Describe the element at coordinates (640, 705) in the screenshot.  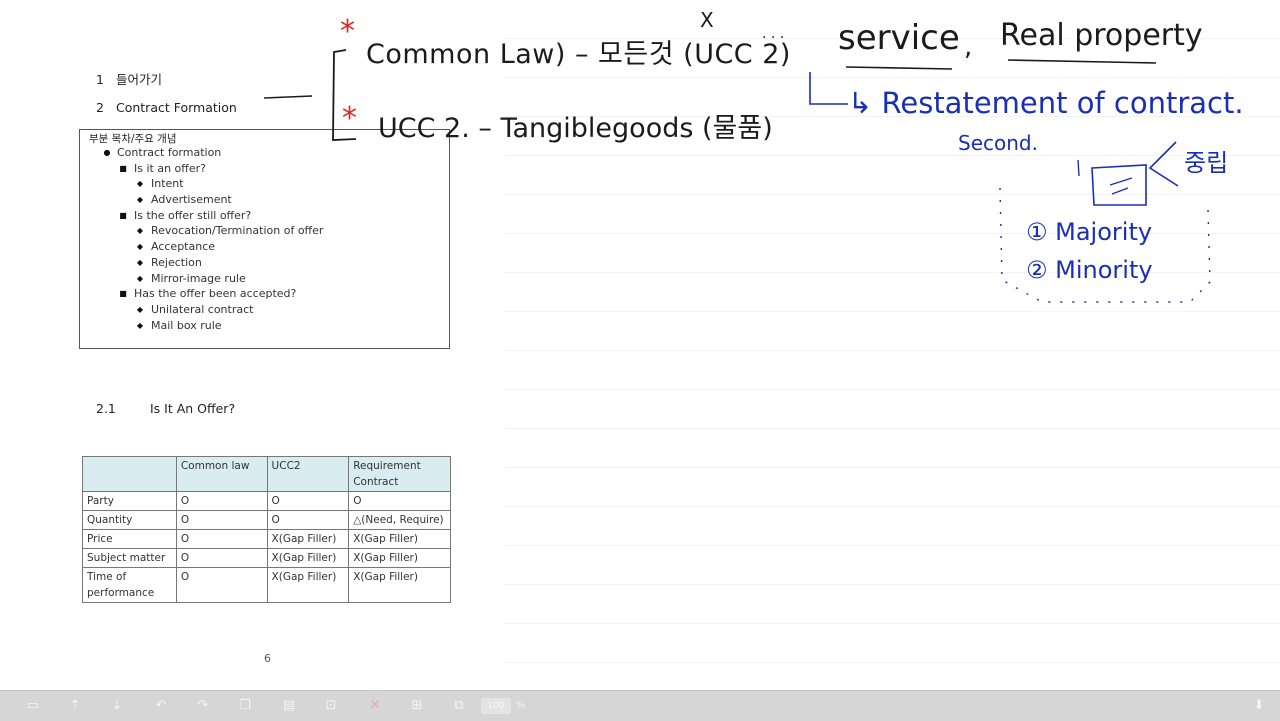
I see `bottom-toolbar: ▭ ⇡ ⇣ ↶ ↷ ❐ ▤ ⊡ ✕ ⊞ ⧉ 100 % ⬇` at that location.